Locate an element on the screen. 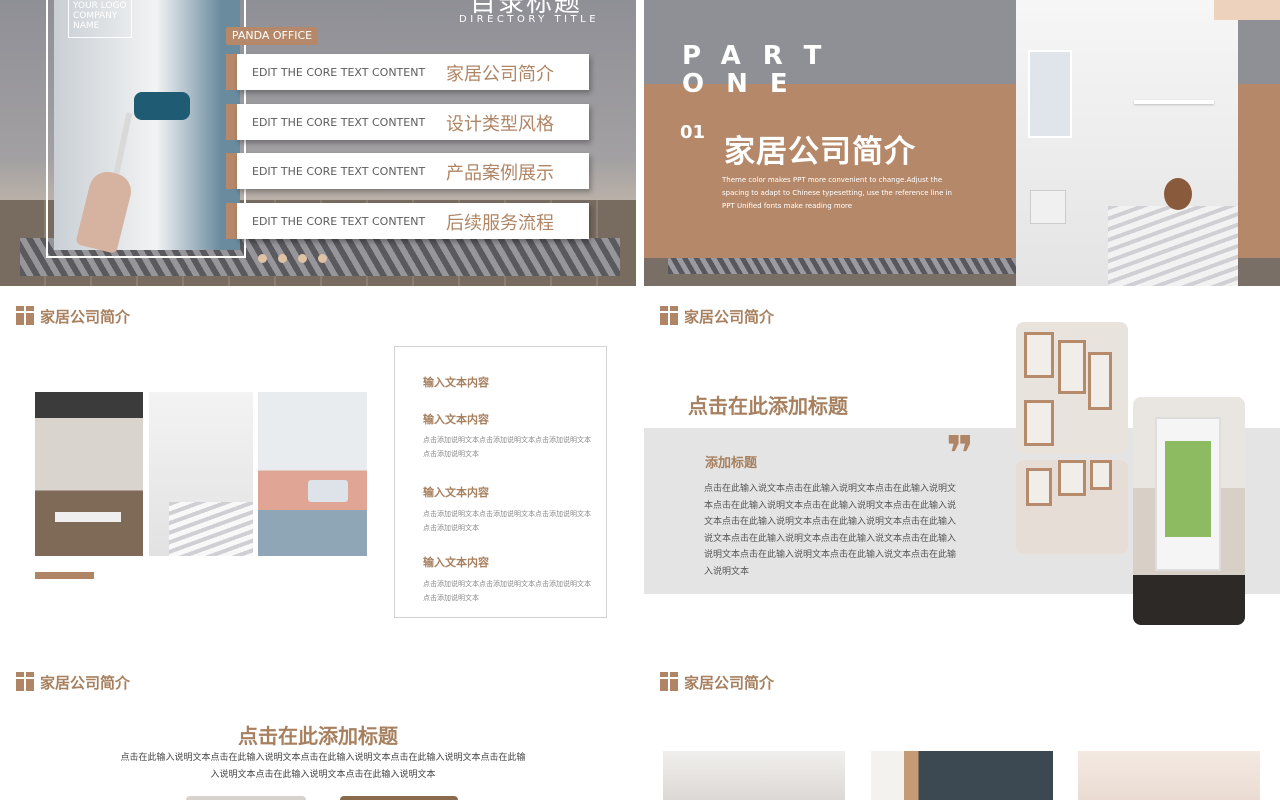 This screenshot has width=1280, height=800. directory-item: EDIT THE CORE TEXT CONTENT 产品案例展示 is located at coordinates (407, 171).